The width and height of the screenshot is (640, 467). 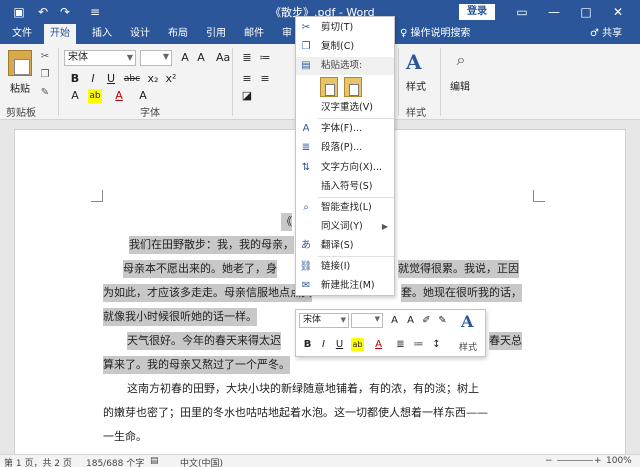 I want to click on paste-icon, so click(x=20, y=63).